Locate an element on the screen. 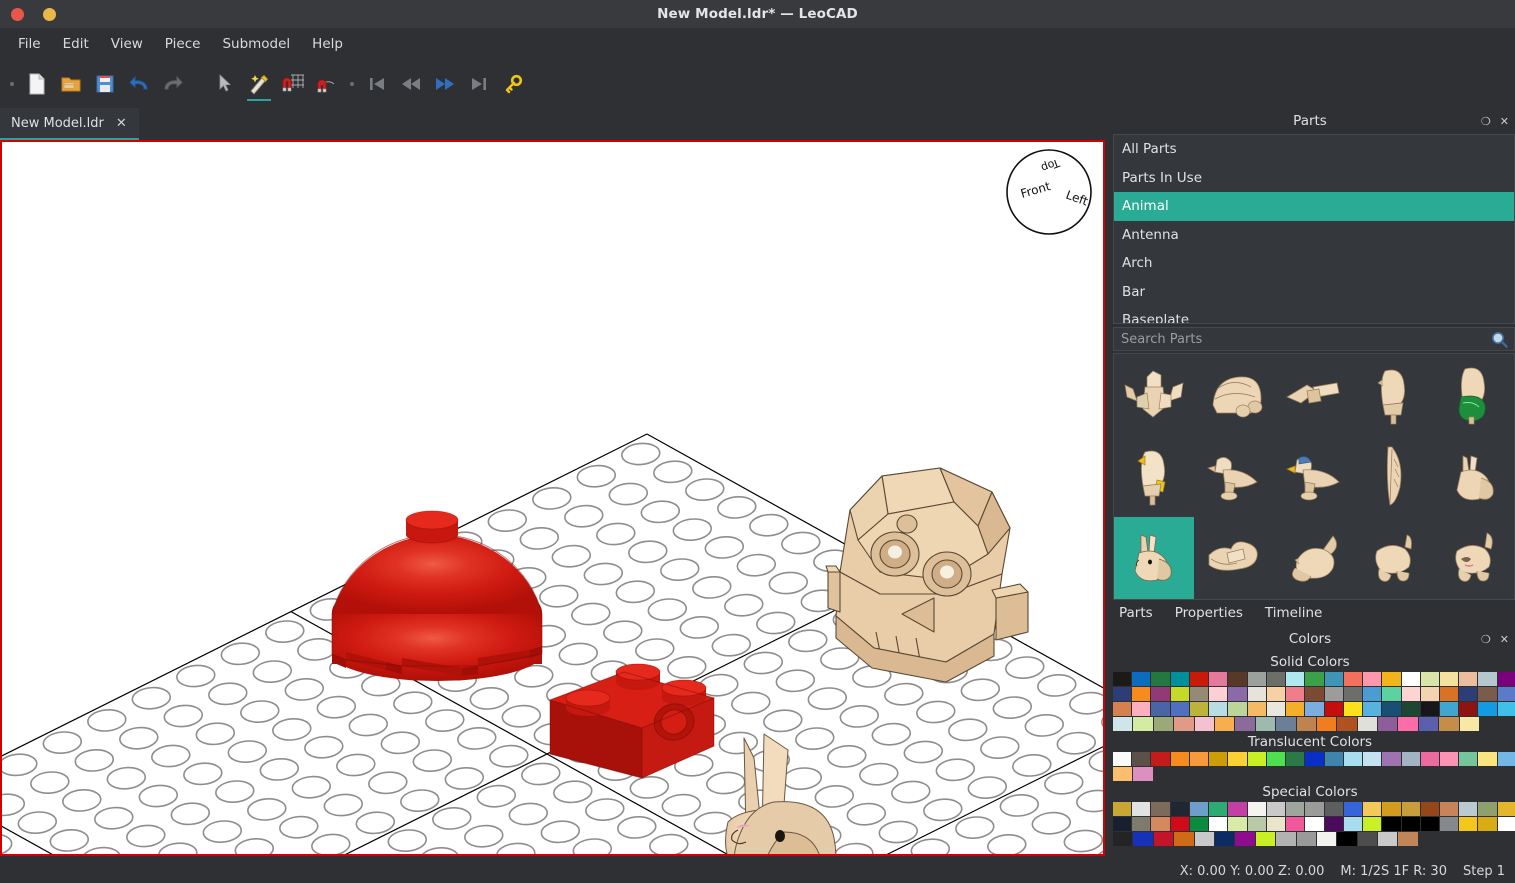 This screenshot has width=1515, height=883. snap-angle-button is located at coordinates (327, 84).